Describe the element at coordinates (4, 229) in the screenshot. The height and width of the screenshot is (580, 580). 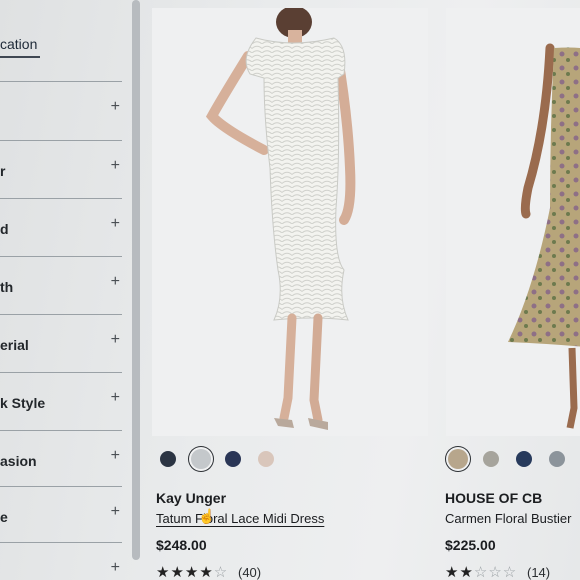
I see `filter-label: d` at that location.